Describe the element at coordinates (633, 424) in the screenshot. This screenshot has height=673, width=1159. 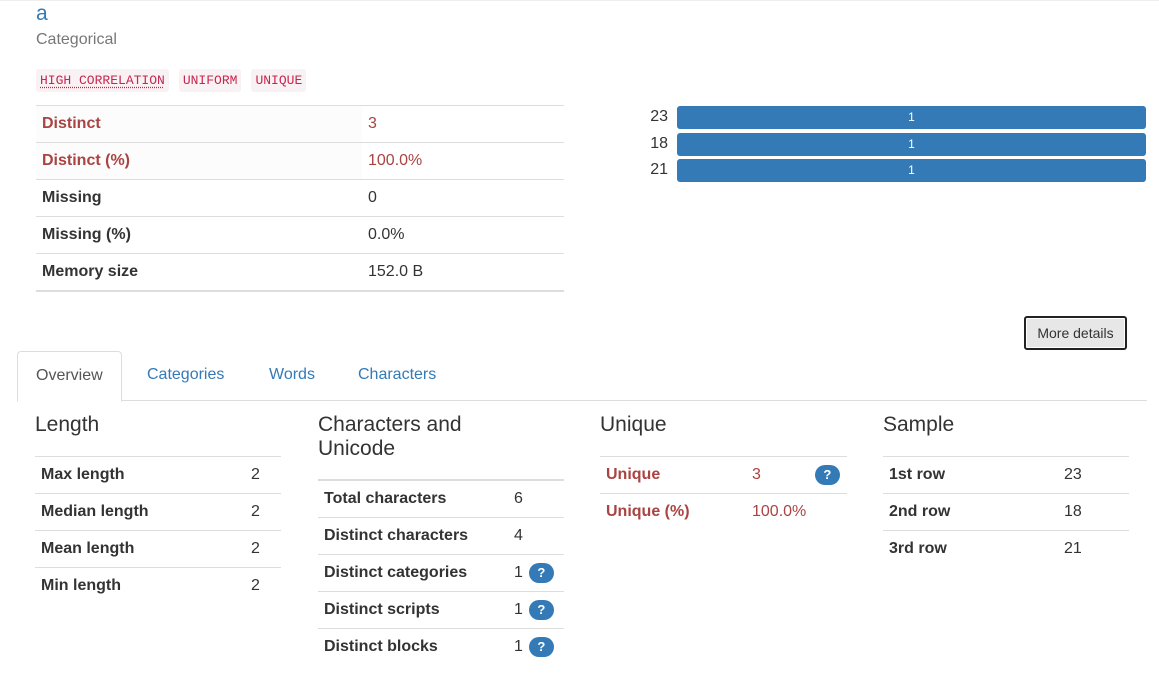
I see `unique-title: Unique` at that location.